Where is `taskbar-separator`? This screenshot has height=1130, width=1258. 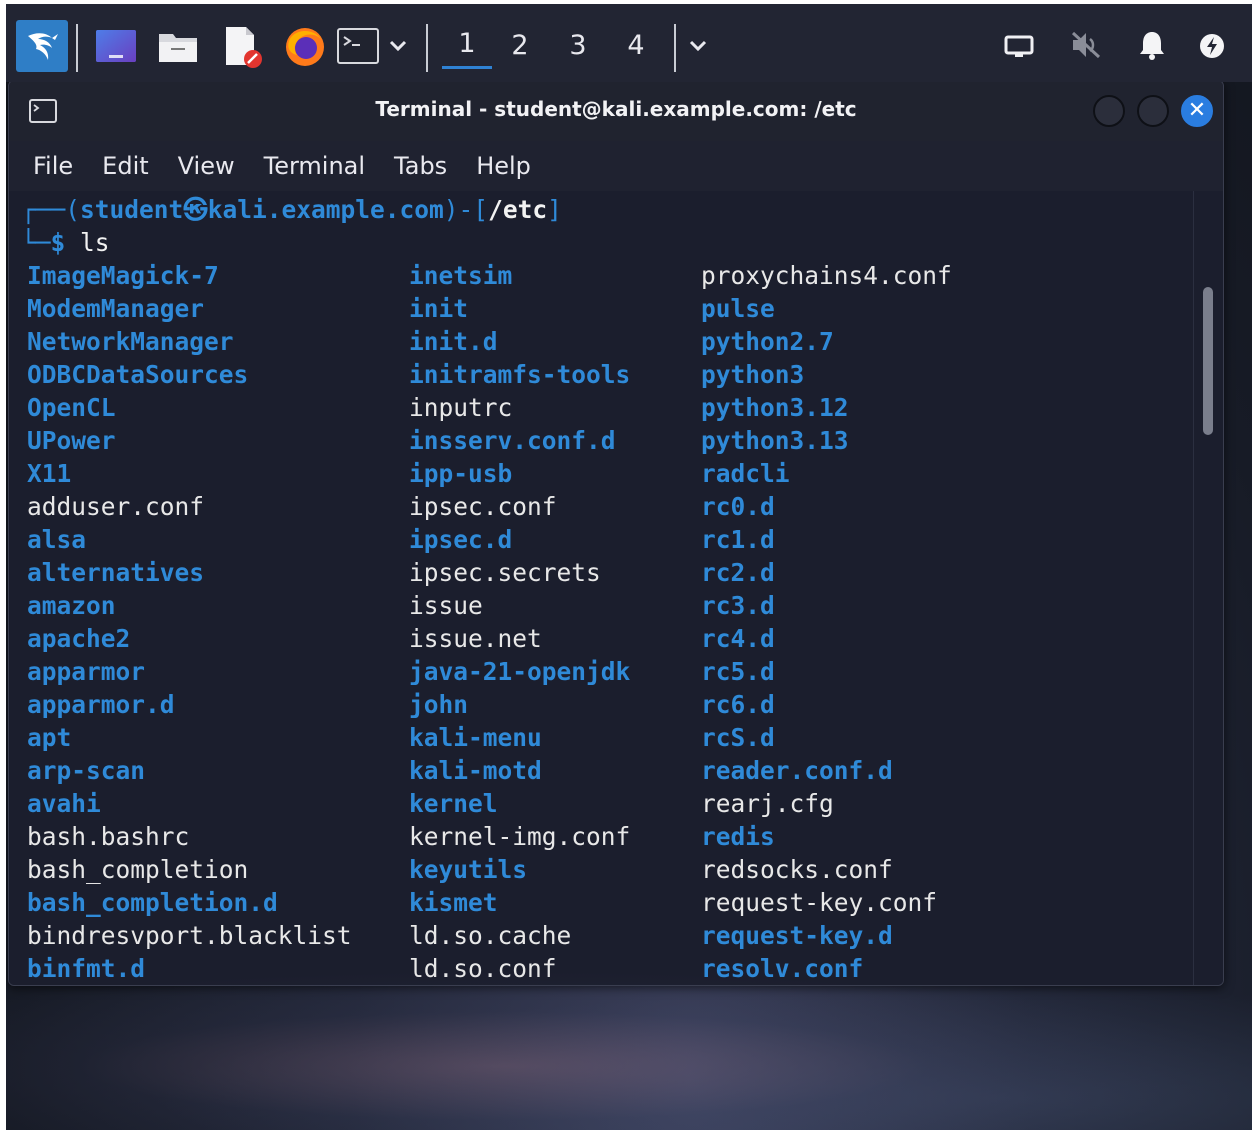 taskbar-separator is located at coordinates (675, 48).